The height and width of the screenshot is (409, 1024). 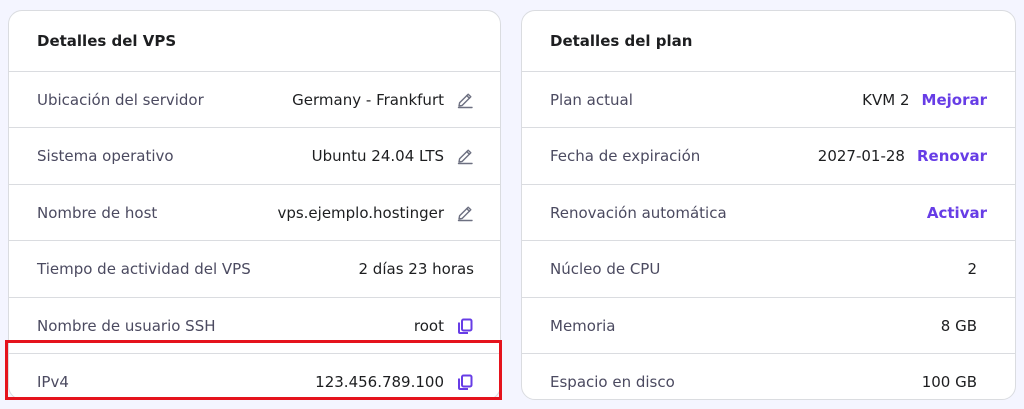 I want to click on row-label: Fecha de expiración, so click(x=625, y=155).